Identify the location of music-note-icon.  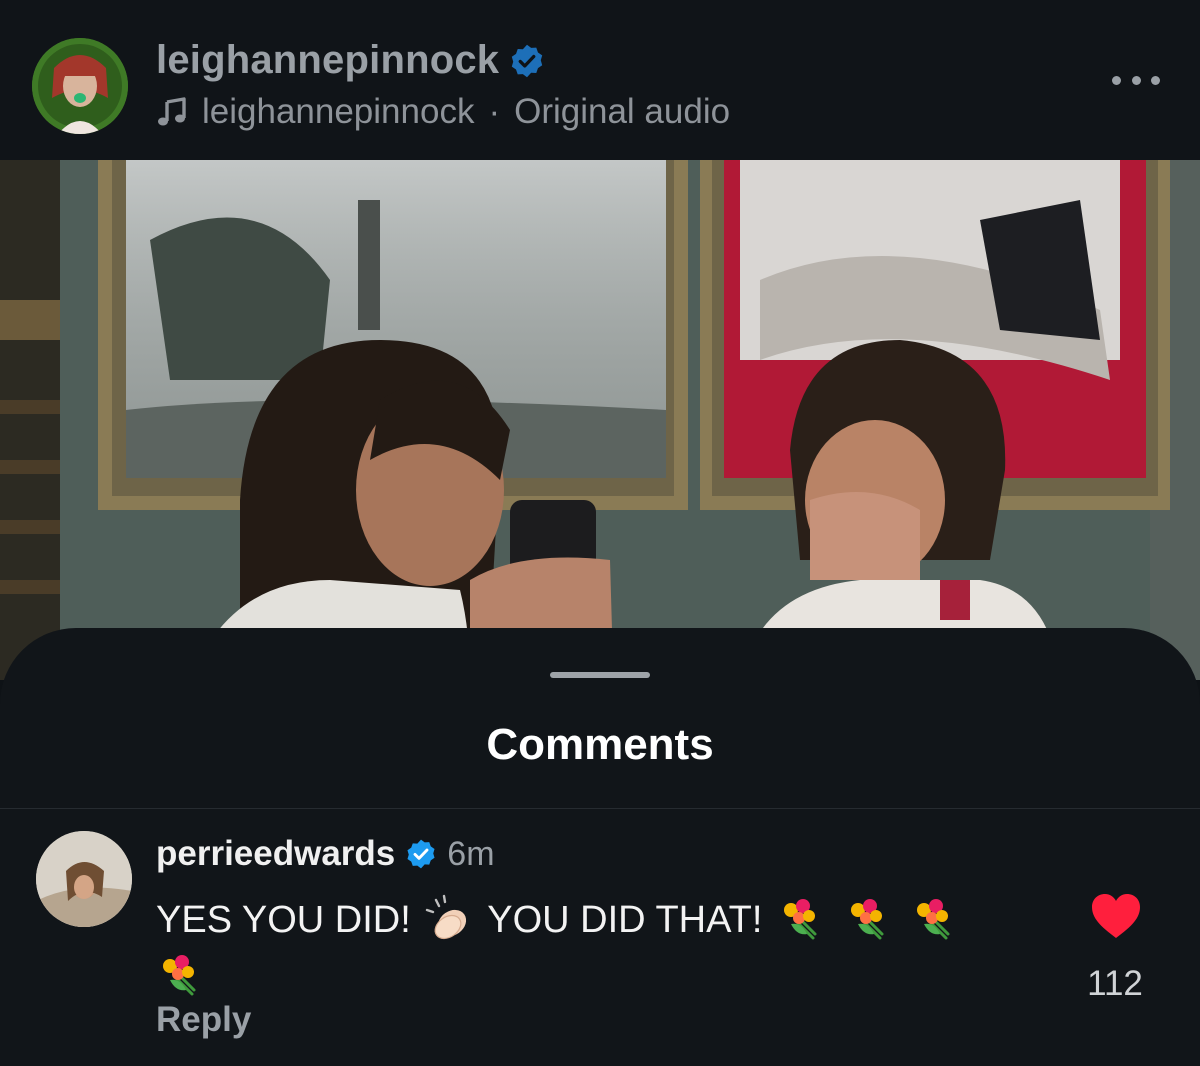
(172, 111).